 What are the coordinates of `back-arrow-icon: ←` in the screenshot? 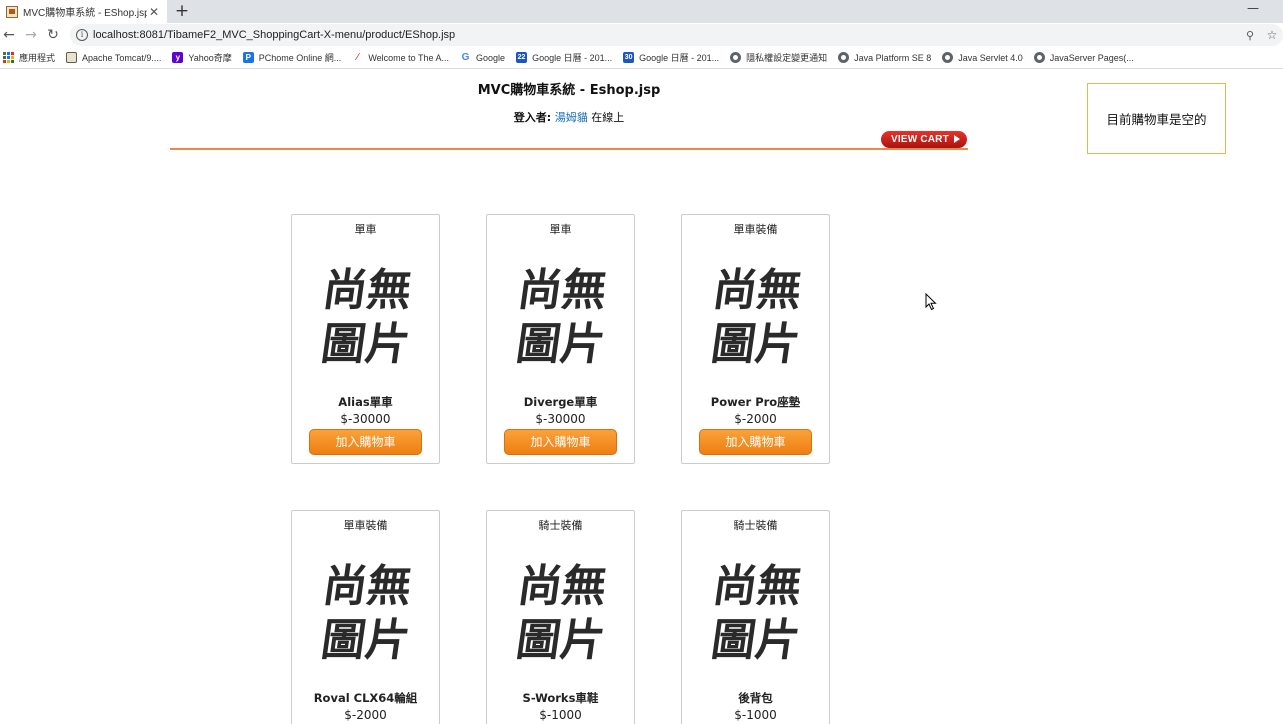 It's located at (9, 35).